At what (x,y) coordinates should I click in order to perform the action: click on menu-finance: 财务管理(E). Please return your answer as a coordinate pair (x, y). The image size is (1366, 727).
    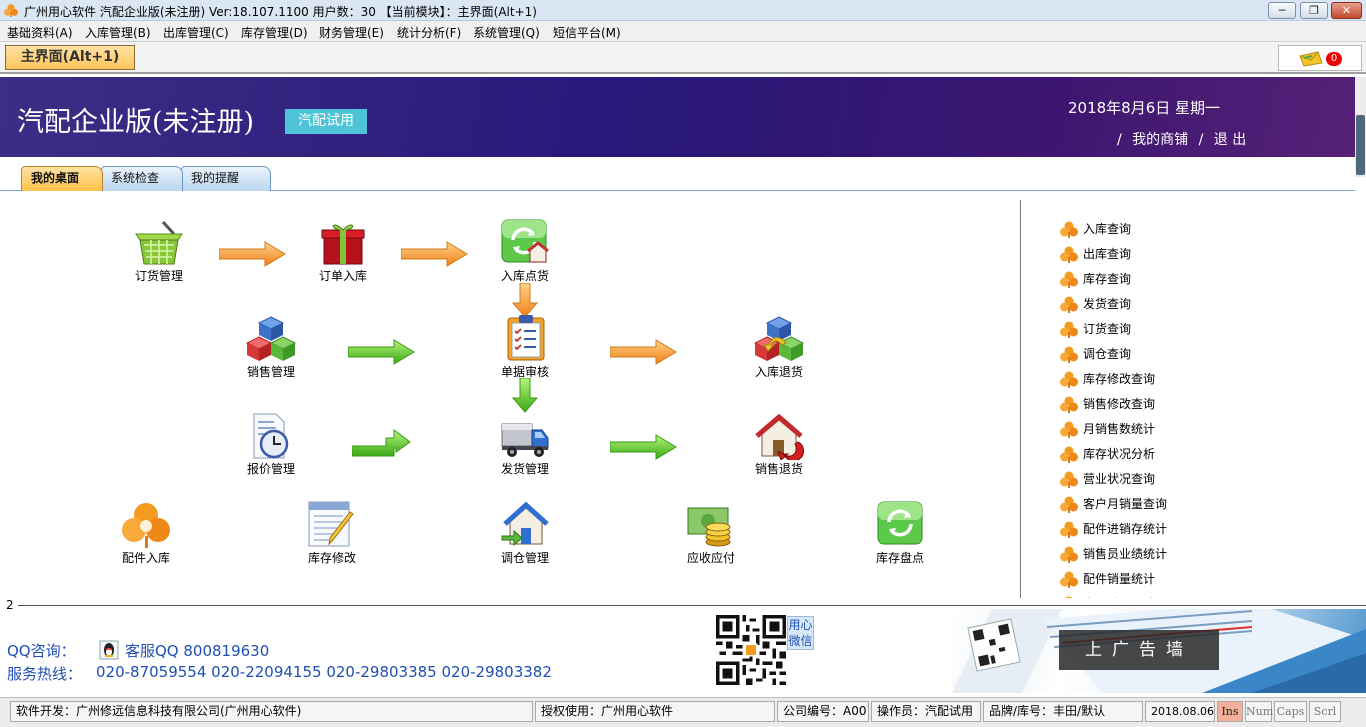
    Looking at the image, I should click on (351, 32).